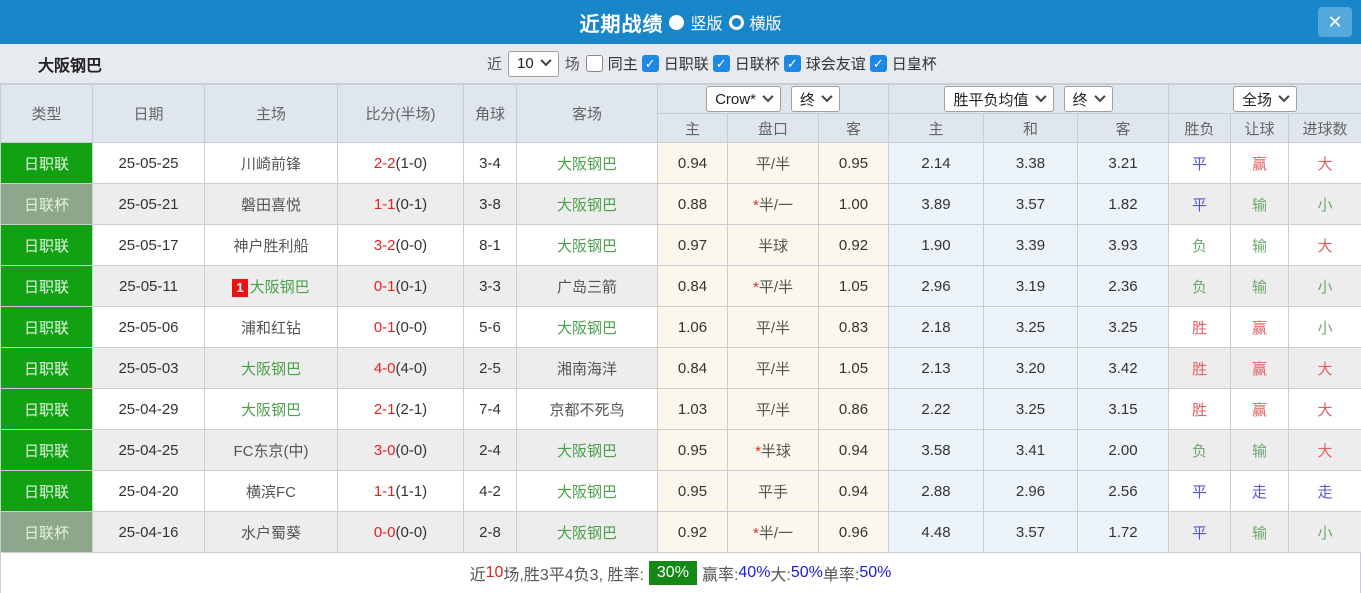 The image size is (1361, 593). What do you see at coordinates (400, 409) in the screenshot?
I see `score-cell: 2-1(2-1)` at bounding box center [400, 409].